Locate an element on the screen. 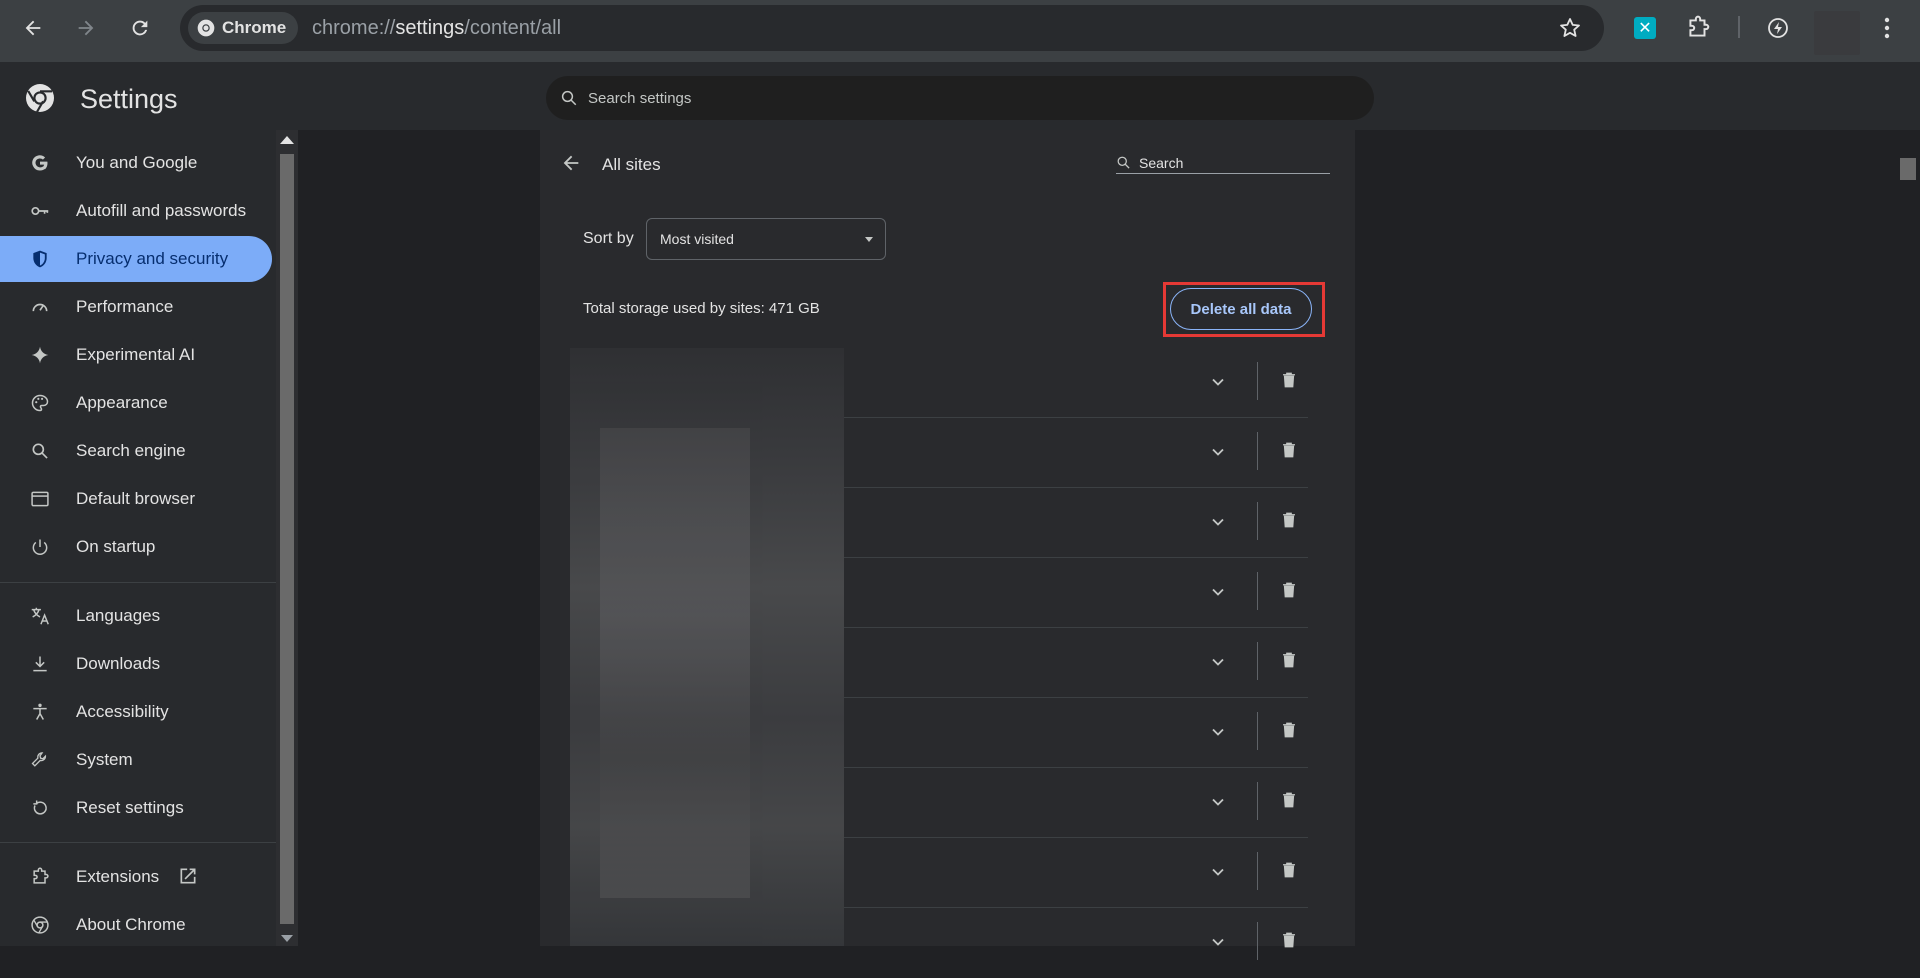 Image resolution: width=1920 pixels, height=978 pixels. scroll-down-arrow-icon is located at coordinates (287, 938).